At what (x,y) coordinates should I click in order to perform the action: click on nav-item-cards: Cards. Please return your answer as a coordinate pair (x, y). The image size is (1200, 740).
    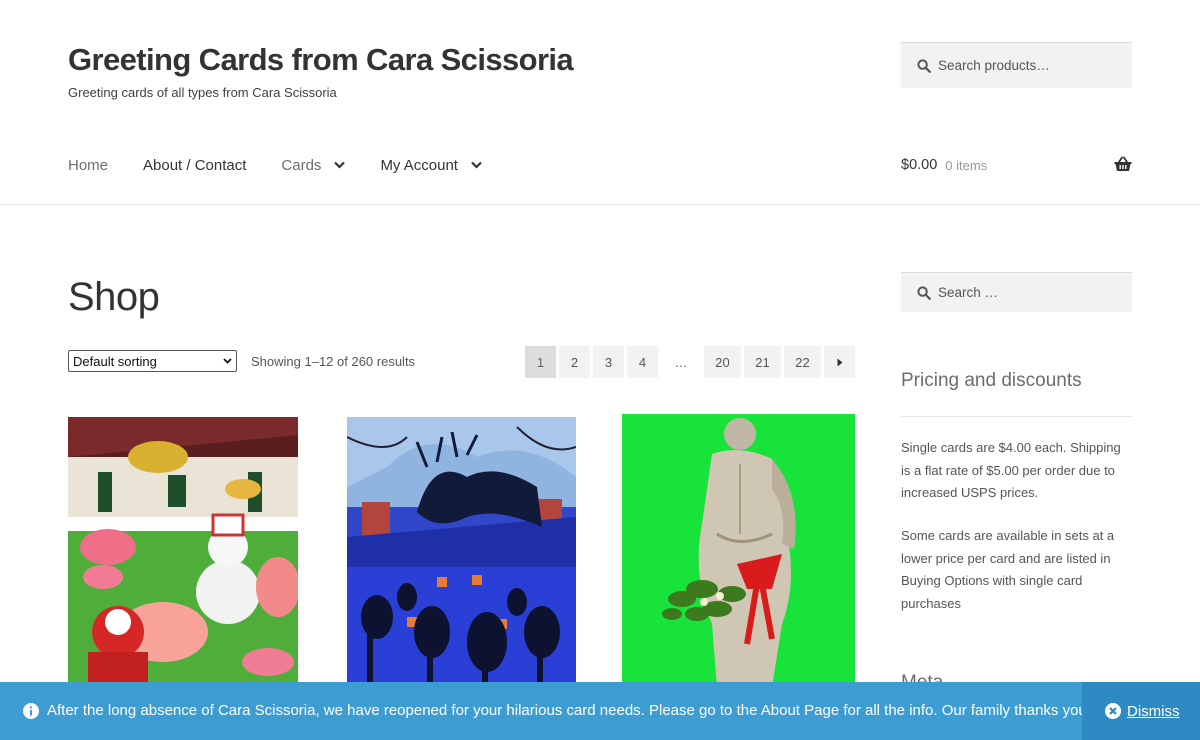
    Looking at the image, I should click on (313, 165).